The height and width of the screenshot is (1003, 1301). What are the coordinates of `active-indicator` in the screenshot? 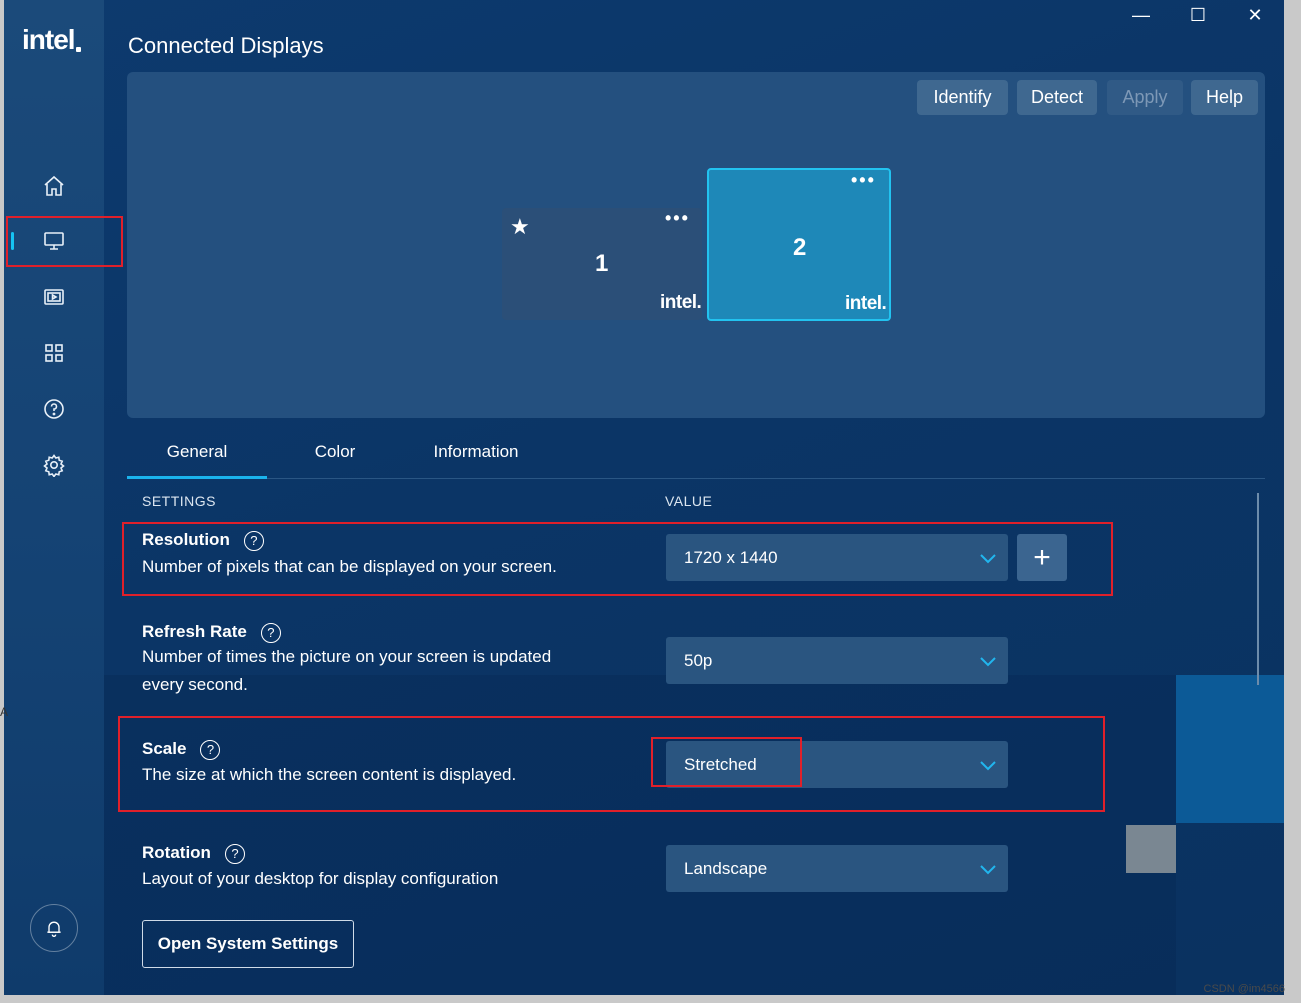 It's located at (12, 241).